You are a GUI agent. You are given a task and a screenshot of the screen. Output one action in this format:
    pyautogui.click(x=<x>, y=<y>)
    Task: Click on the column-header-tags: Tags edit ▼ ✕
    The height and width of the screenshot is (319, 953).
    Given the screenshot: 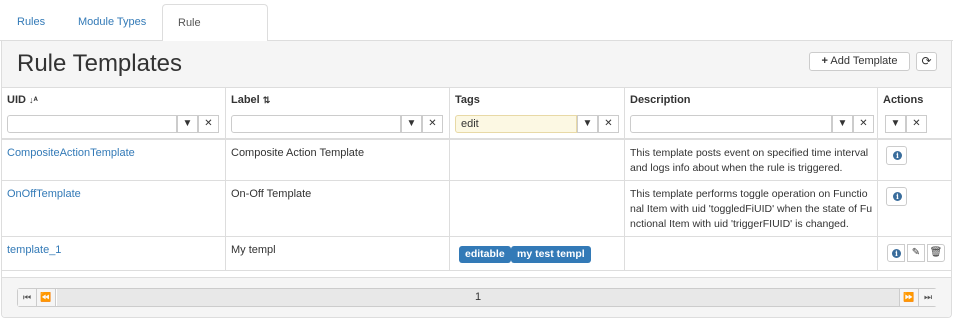 What is the action you would take?
    pyautogui.click(x=537, y=113)
    